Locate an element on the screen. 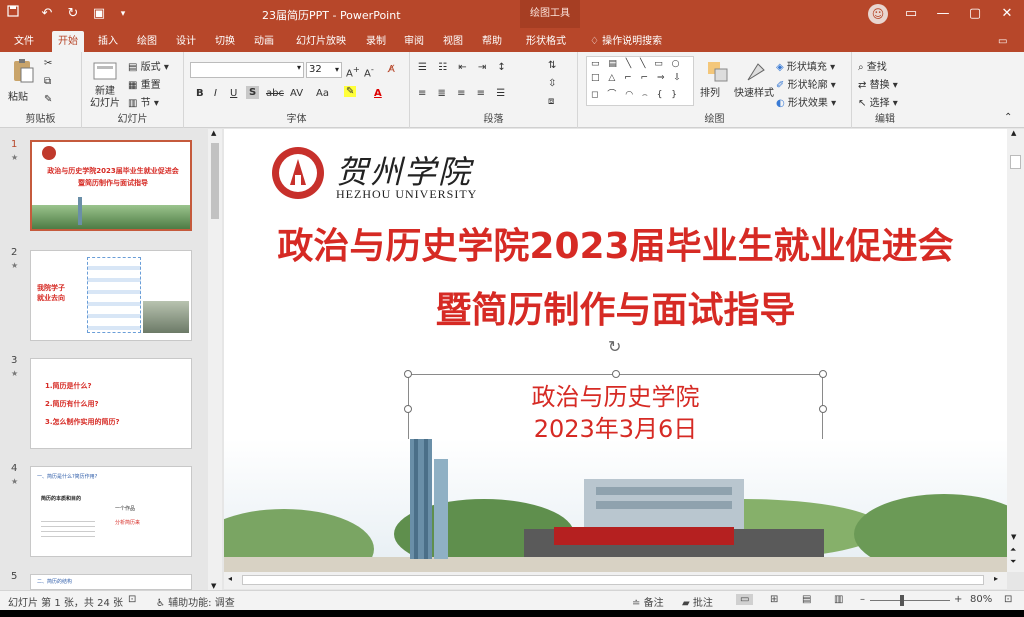 The width and height of the screenshot is (1024, 617). text-shadow-button: S is located at coordinates (253, 92).